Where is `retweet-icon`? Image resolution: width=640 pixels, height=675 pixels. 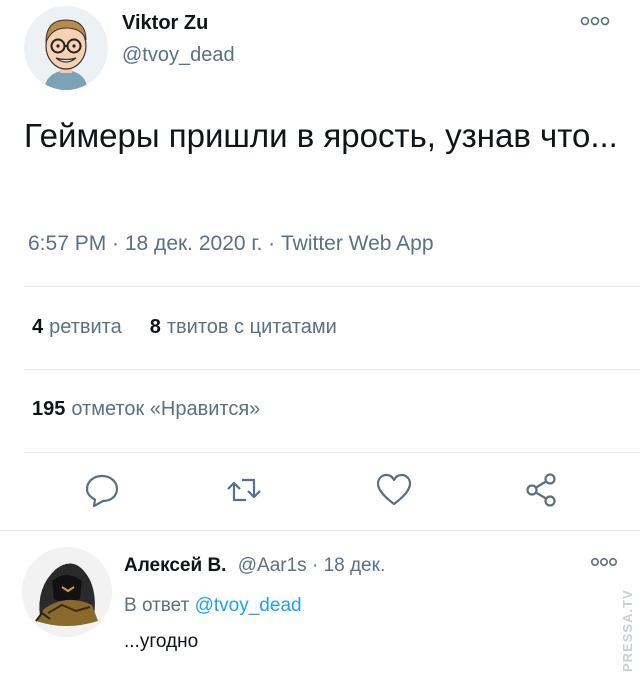
retweet-icon is located at coordinates (244, 490).